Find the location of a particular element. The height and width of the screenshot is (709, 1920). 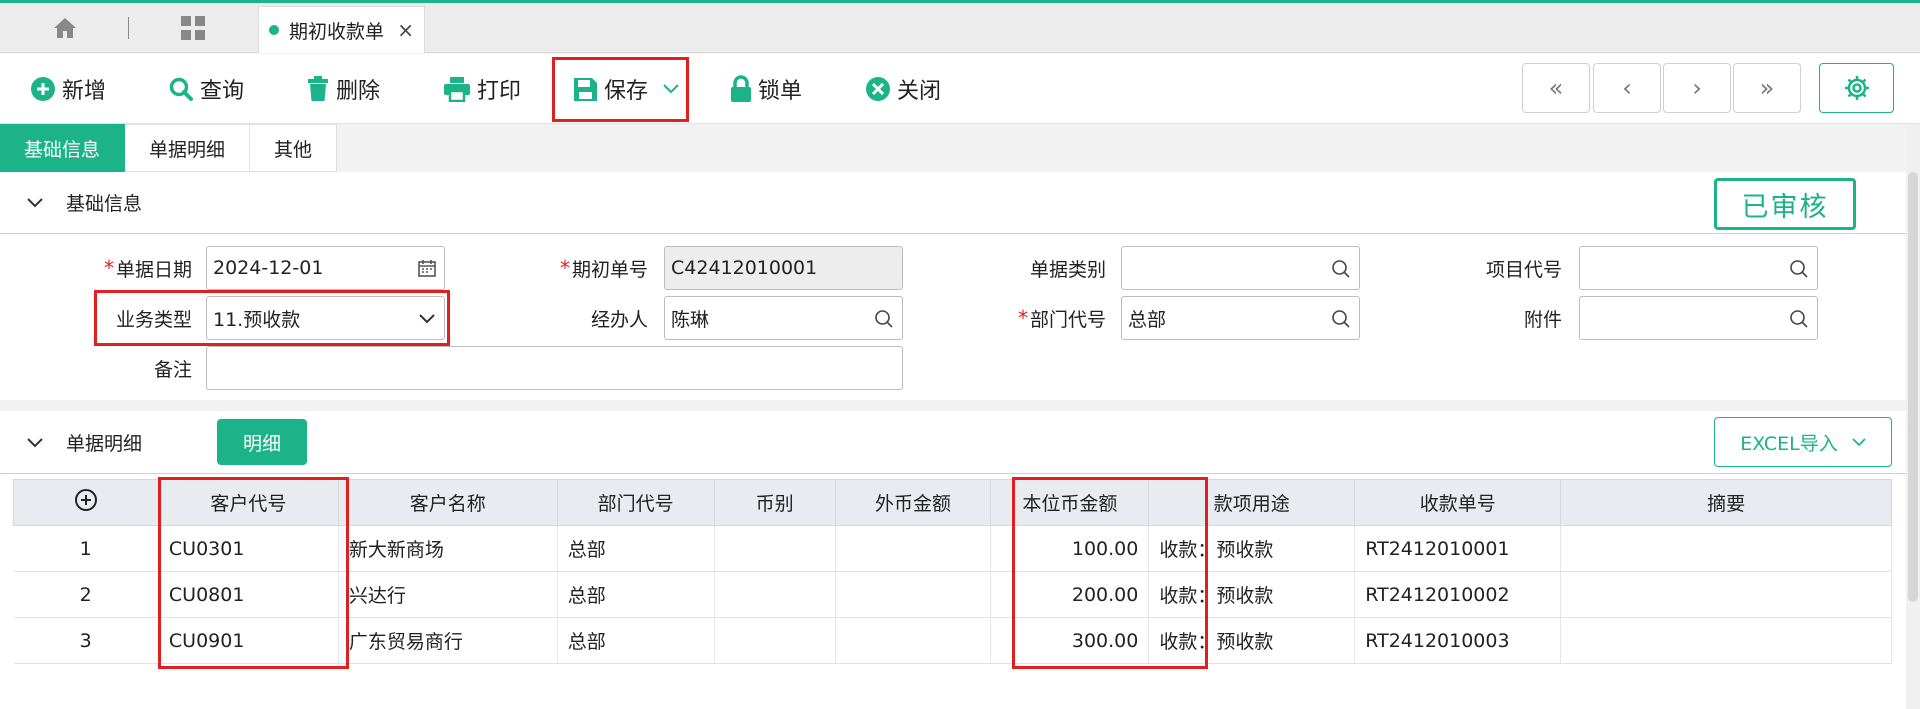

bill-detail-header: 单据明细 明细 EXCEL导入 is located at coordinates (953, 442).